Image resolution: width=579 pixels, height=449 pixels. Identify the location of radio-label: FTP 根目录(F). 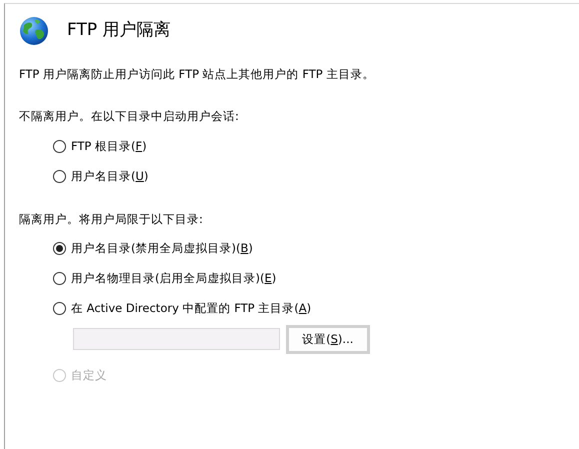
(109, 147).